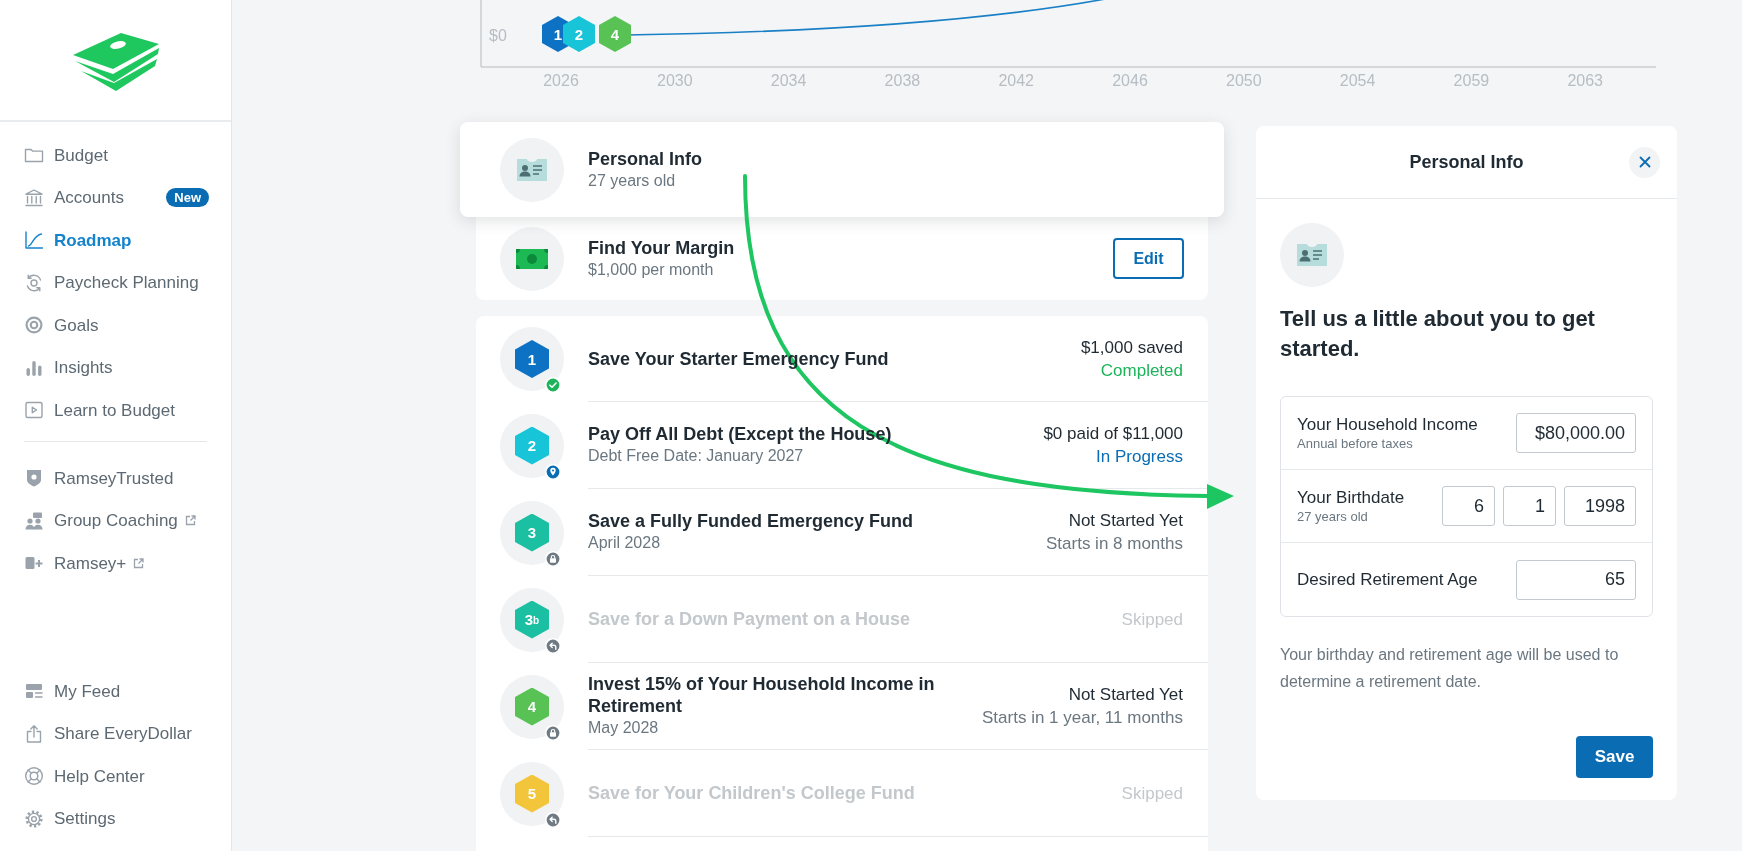 The width and height of the screenshot is (1742, 851). What do you see at coordinates (34, 197) in the screenshot?
I see `bank-icon` at bounding box center [34, 197].